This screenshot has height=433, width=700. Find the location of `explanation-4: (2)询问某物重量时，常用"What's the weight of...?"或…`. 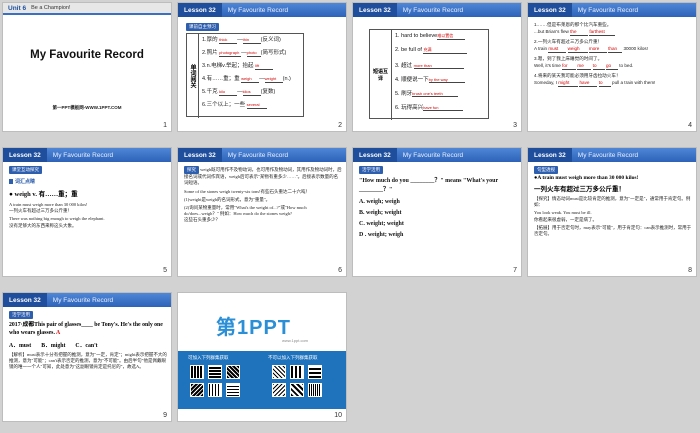

explanation-4: (2)询问某物重量时，常用"What's the weight of...?"或… is located at coordinates (245, 211).